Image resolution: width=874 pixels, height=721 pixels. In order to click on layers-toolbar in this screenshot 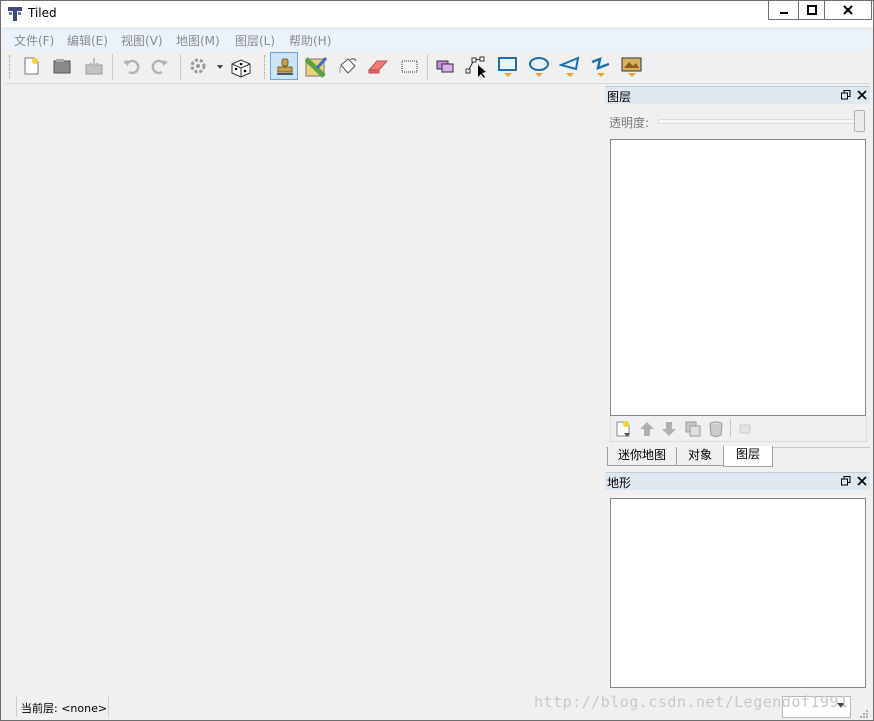, I will do `click(738, 429)`.